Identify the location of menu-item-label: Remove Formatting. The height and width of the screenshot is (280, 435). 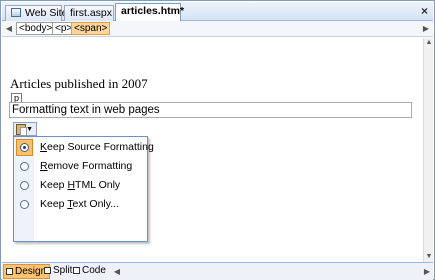
(86, 166).